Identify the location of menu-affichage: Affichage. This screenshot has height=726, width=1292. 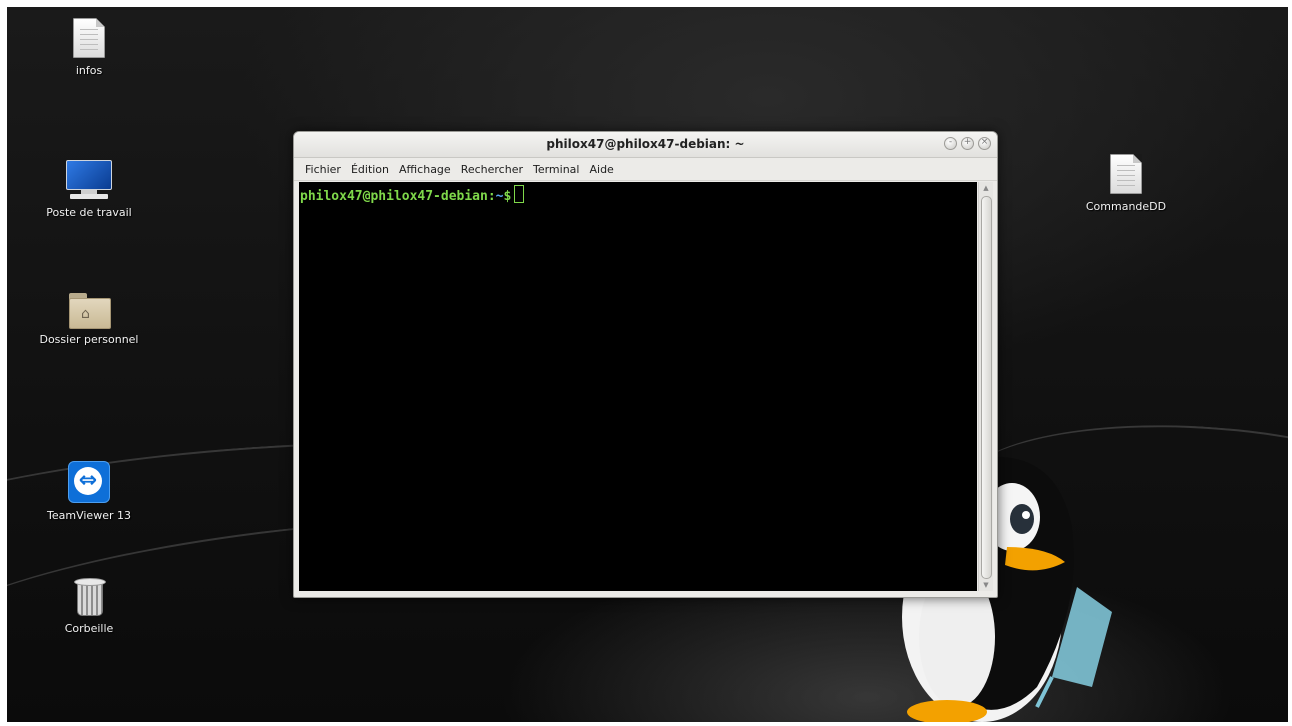
(425, 169).